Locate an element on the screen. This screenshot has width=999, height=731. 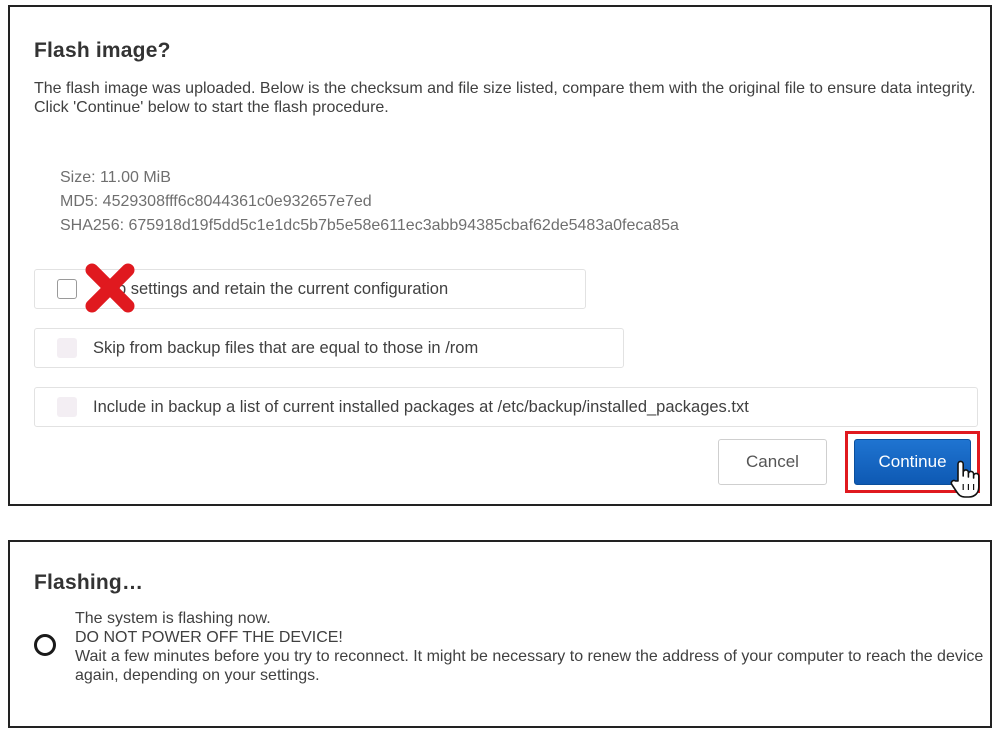
power-warning: DO NOT POWER OFF THE DEVICE! is located at coordinates (209, 637).